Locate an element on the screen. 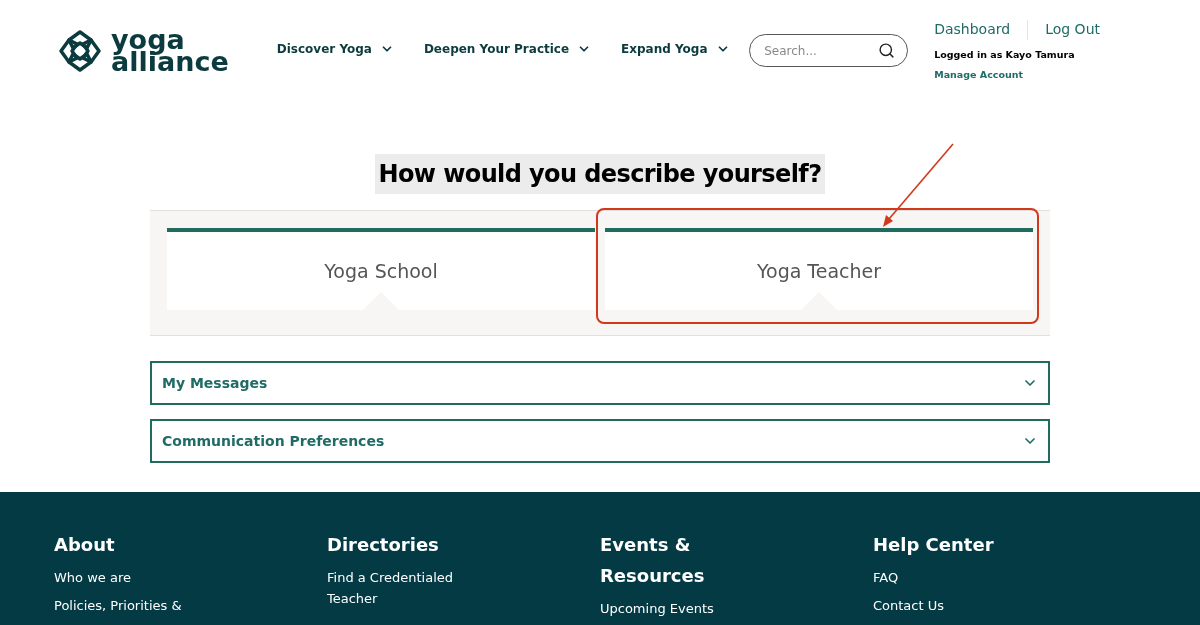 The image size is (1200, 625). footer-heading: Help Center is located at coordinates (934, 545).